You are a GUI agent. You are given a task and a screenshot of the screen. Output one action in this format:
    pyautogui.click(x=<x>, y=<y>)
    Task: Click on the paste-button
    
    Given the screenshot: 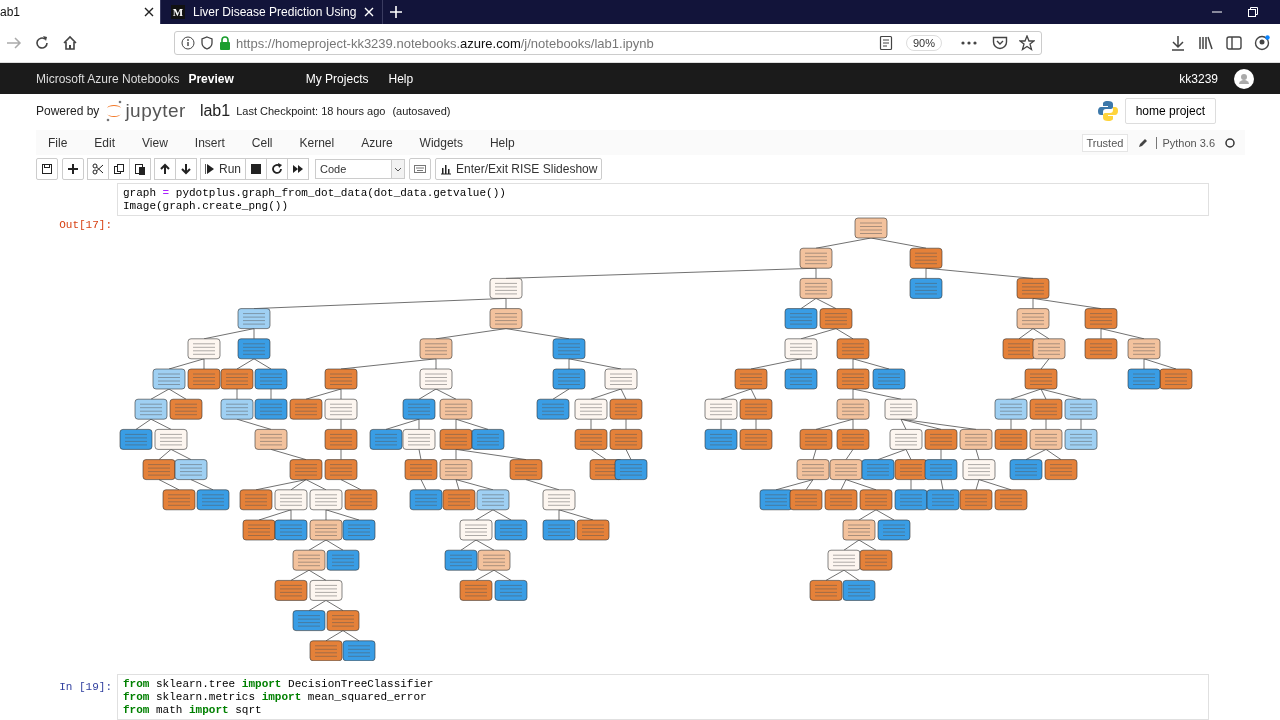 What is the action you would take?
    pyautogui.click(x=140, y=169)
    